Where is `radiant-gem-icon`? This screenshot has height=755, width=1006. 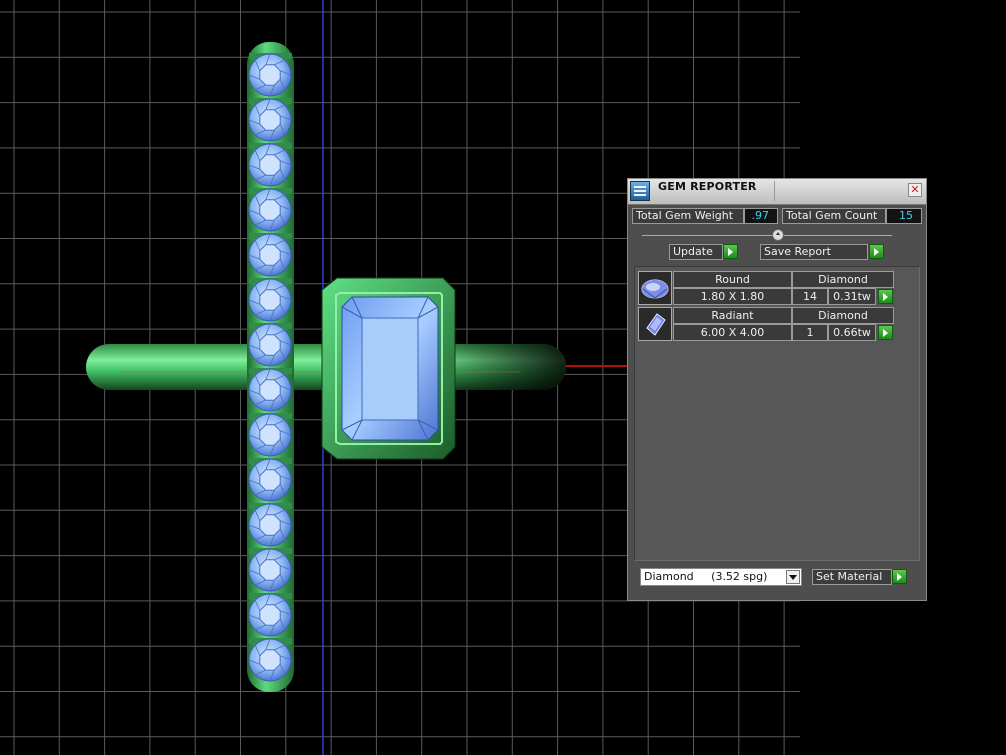
radiant-gem-icon is located at coordinates (655, 324).